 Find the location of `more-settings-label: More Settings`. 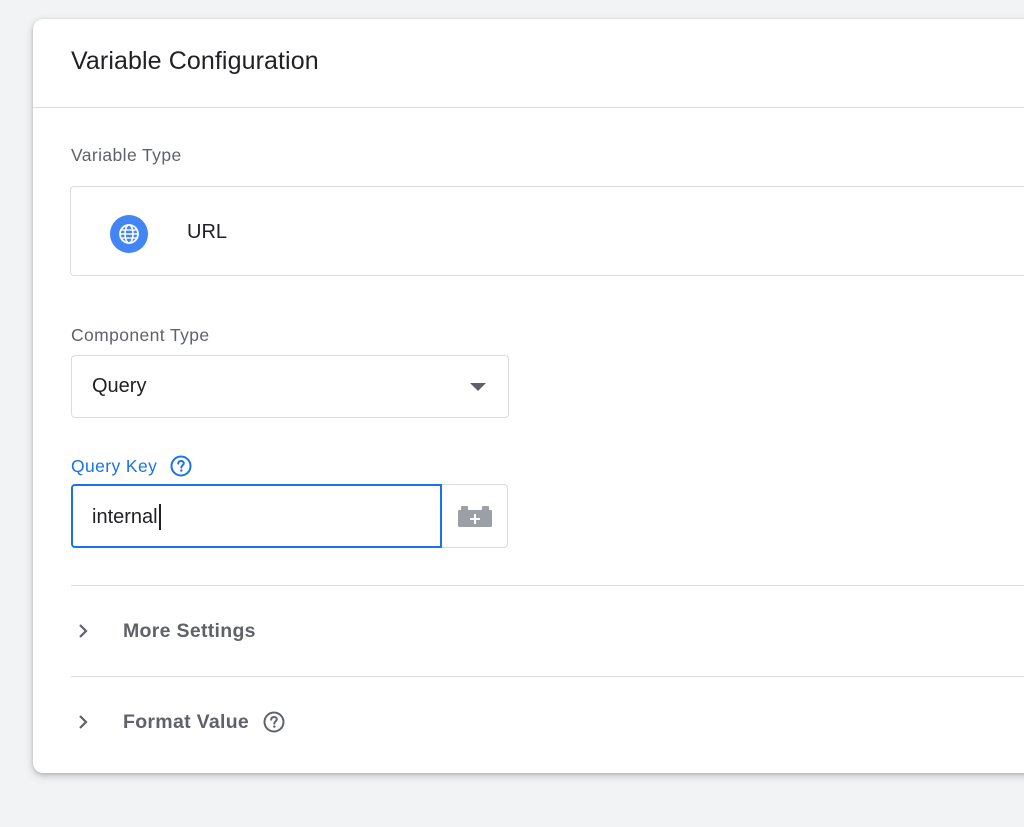

more-settings-label: More Settings is located at coordinates (189, 630).